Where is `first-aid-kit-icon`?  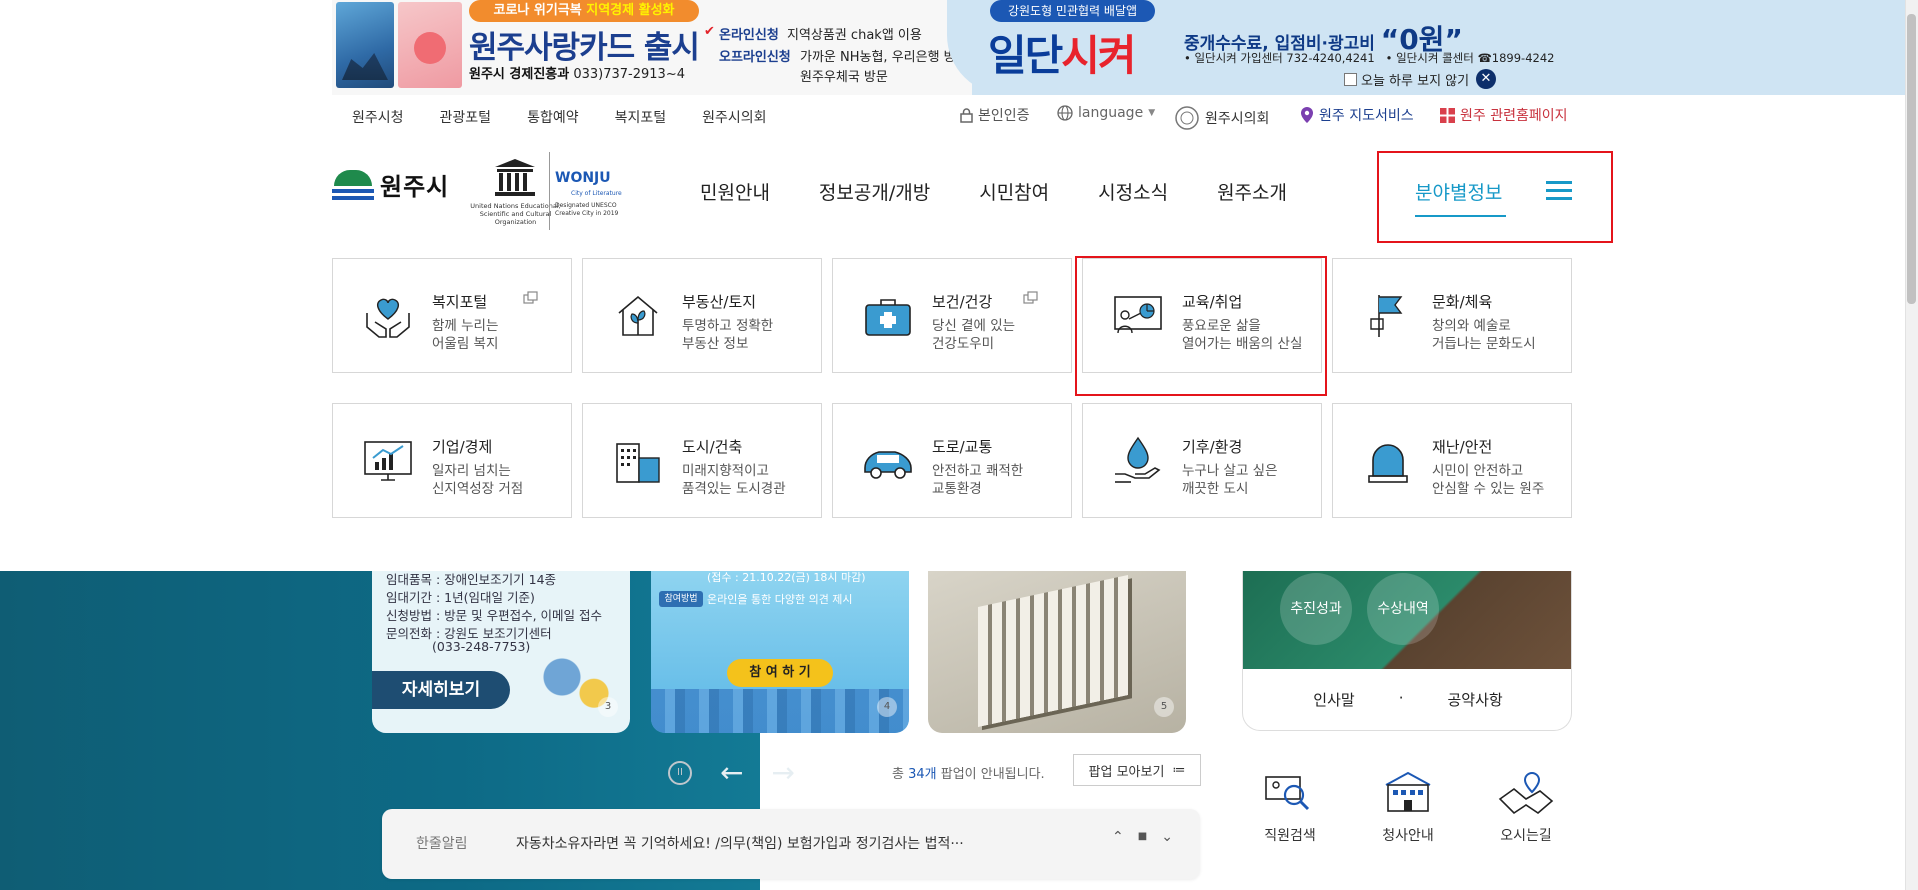 first-aid-kit-icon is located at coordinates (888, 317).